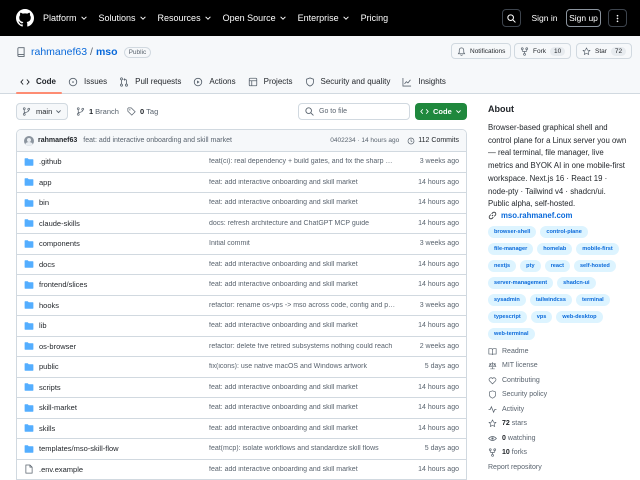  What do you see at coordinates (152, 81) in the screenshot?
I see `tab-pull-requests: Pull requests` at bounding box center [152, 81].